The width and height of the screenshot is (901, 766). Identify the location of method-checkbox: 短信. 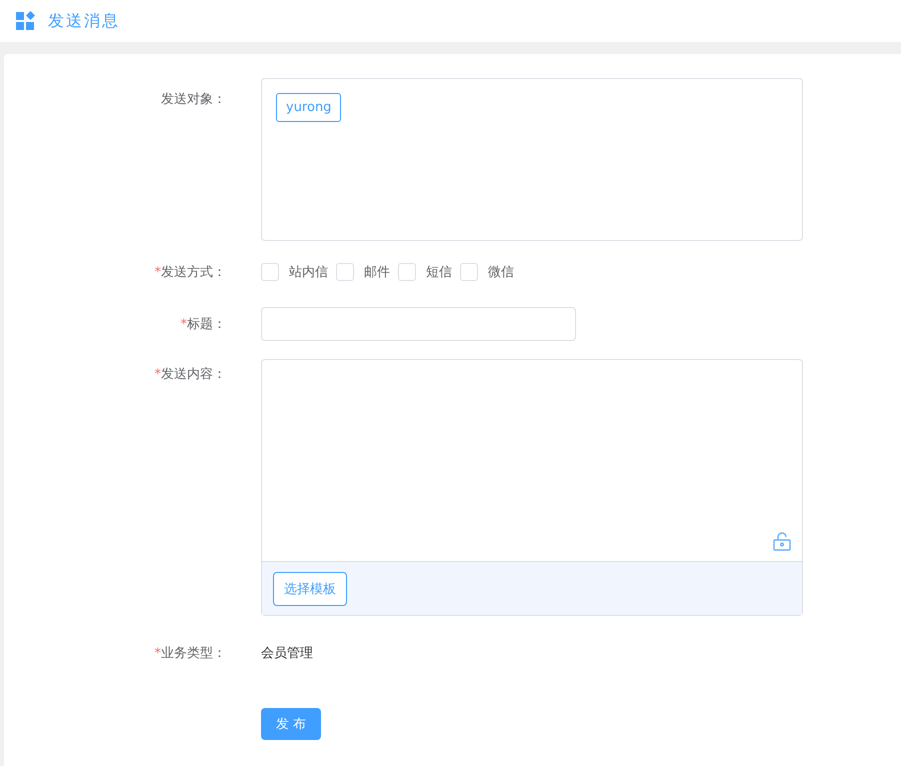
(425, 272).